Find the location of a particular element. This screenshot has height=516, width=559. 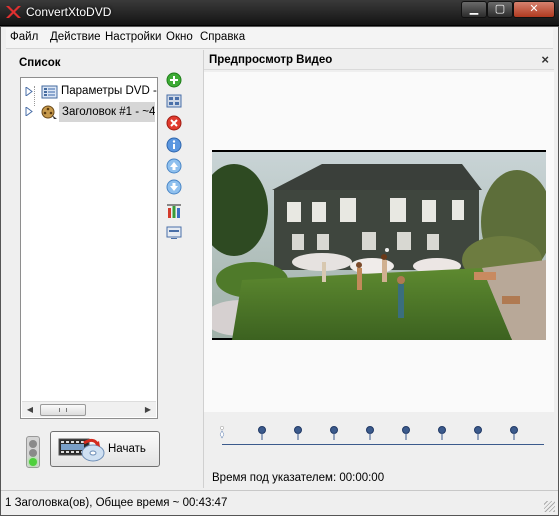

light-green is located at coordinates (33, 462).